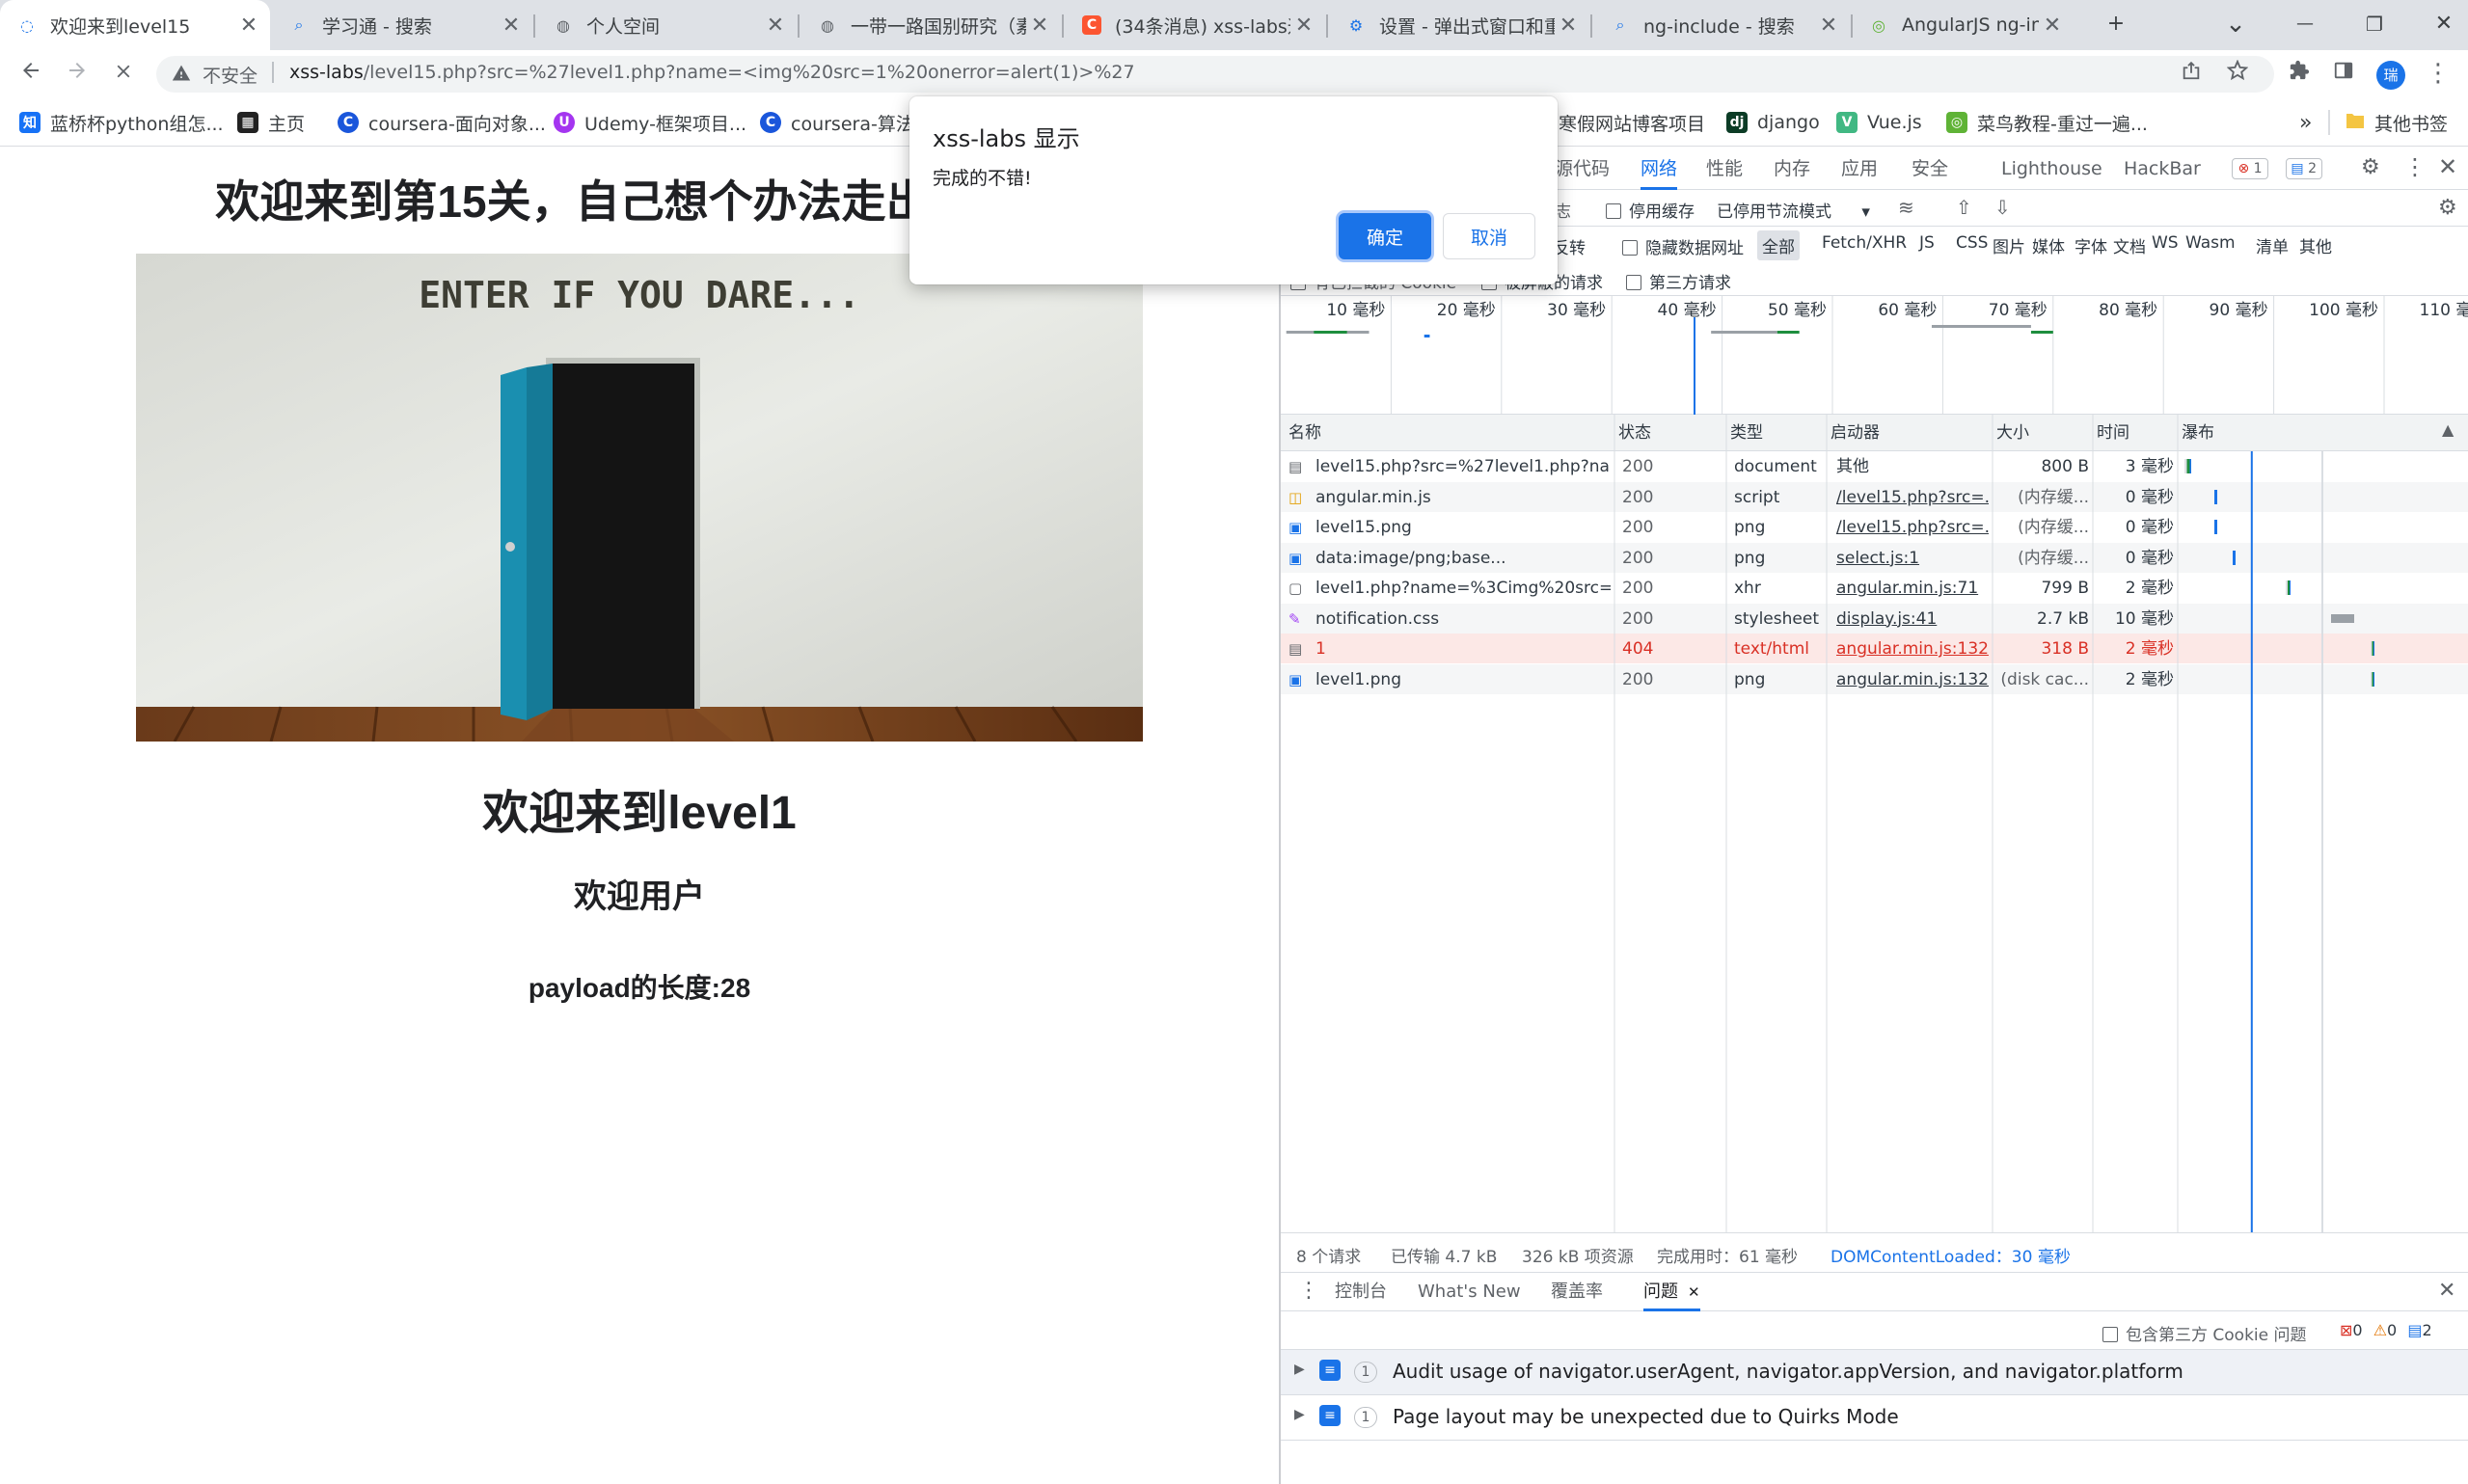  Describe the element at coordinates (1964, 207) in the screenshot. I see `import-har-icon: ⇧` at that location.